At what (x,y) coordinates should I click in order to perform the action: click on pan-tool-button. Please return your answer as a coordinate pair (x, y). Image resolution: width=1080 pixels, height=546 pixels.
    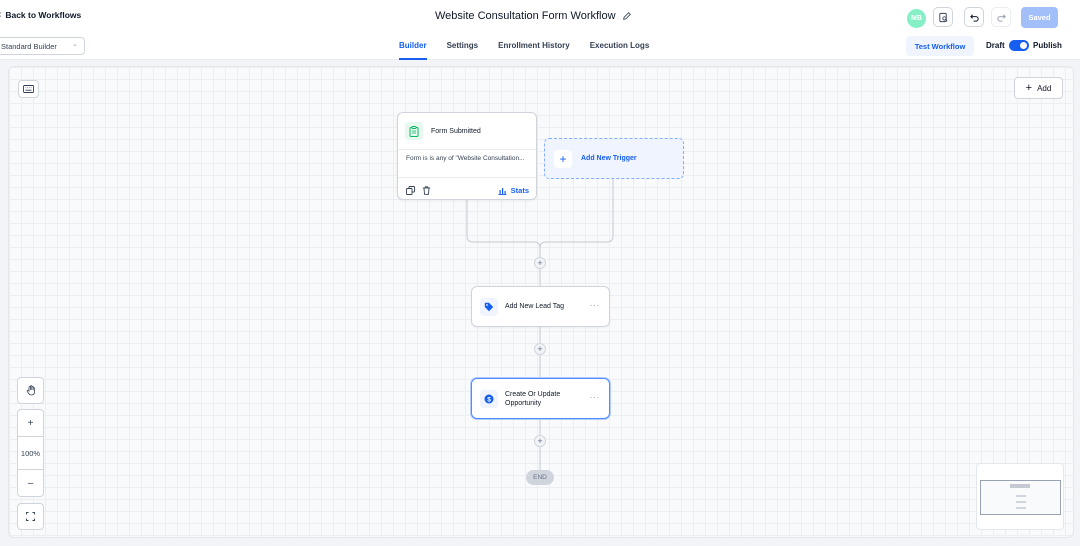
    Looking at the image, I should click on (30, 390).